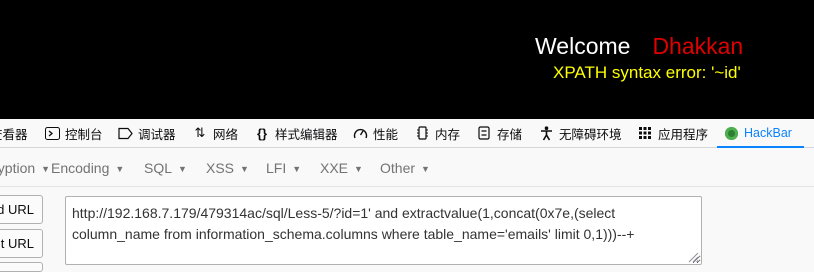 This screenshot has width=814, height=272. Describe the element at coordinates (18, 168) in the screenshot. I see `menu-encryption-label: Encryption` at that location.